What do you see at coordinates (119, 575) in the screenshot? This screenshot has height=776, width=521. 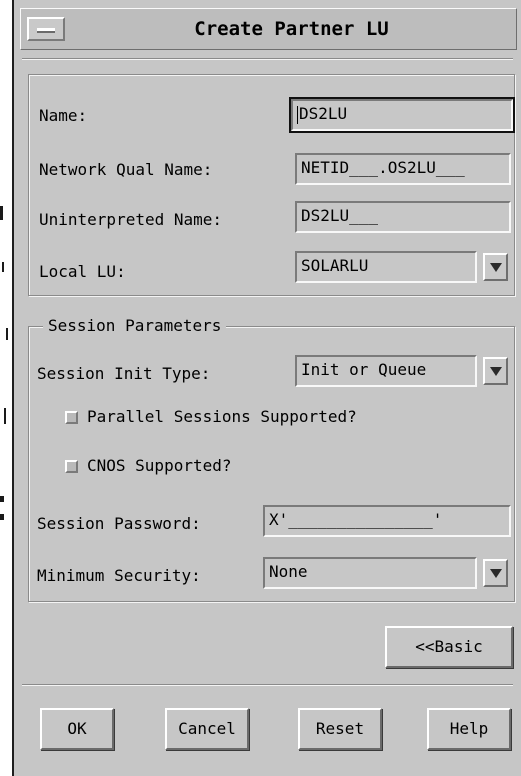 I see `minimum-security-label: Minimum Security:` at bounding box center [119, 575].